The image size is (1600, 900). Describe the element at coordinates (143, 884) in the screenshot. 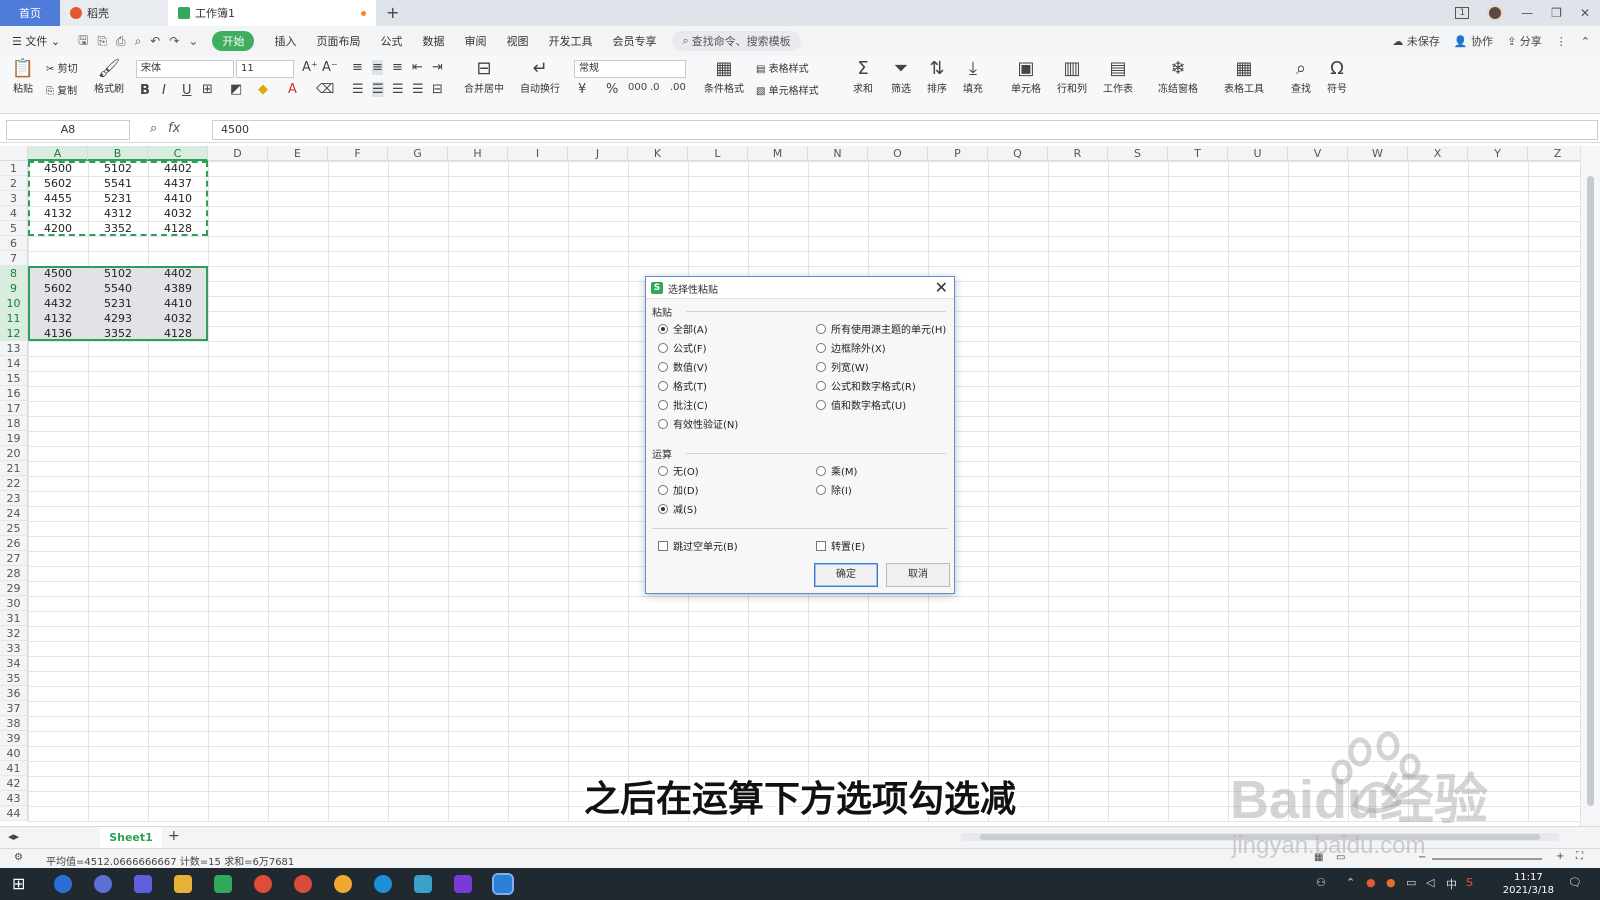

I see `app-hex-icon` at that location.